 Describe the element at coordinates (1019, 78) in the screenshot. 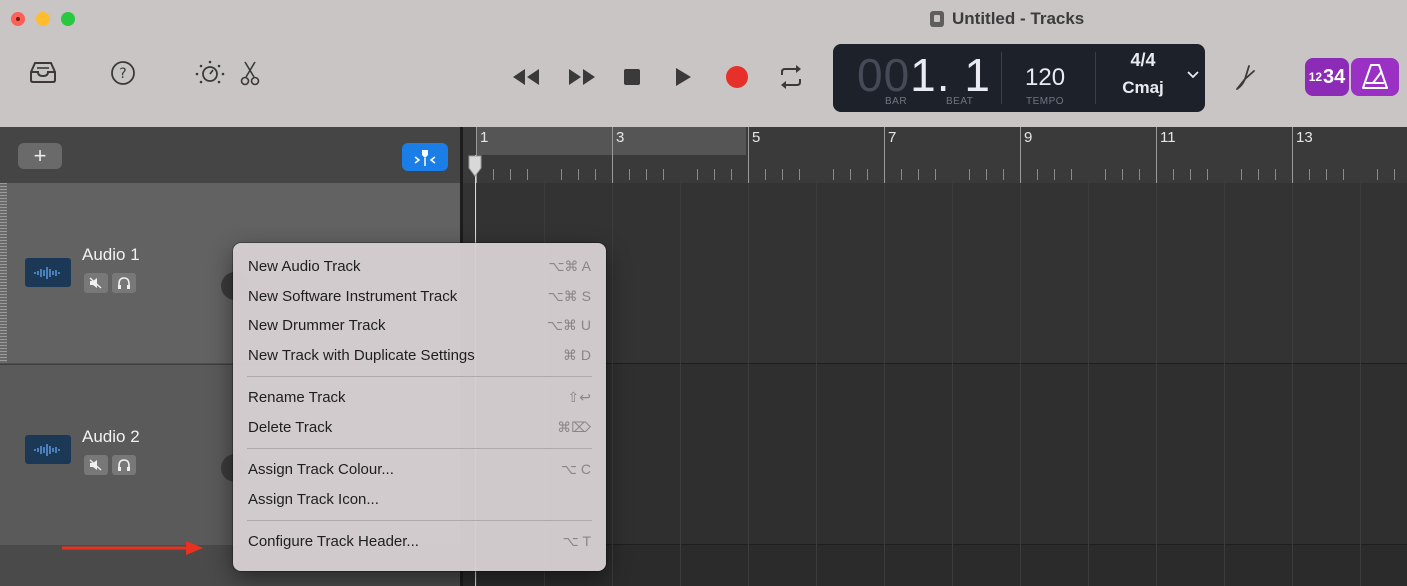

I see `lcd-display: 001. 1 BAR BEAT 120 TEMPO 4/4 Cmaj` at that location.